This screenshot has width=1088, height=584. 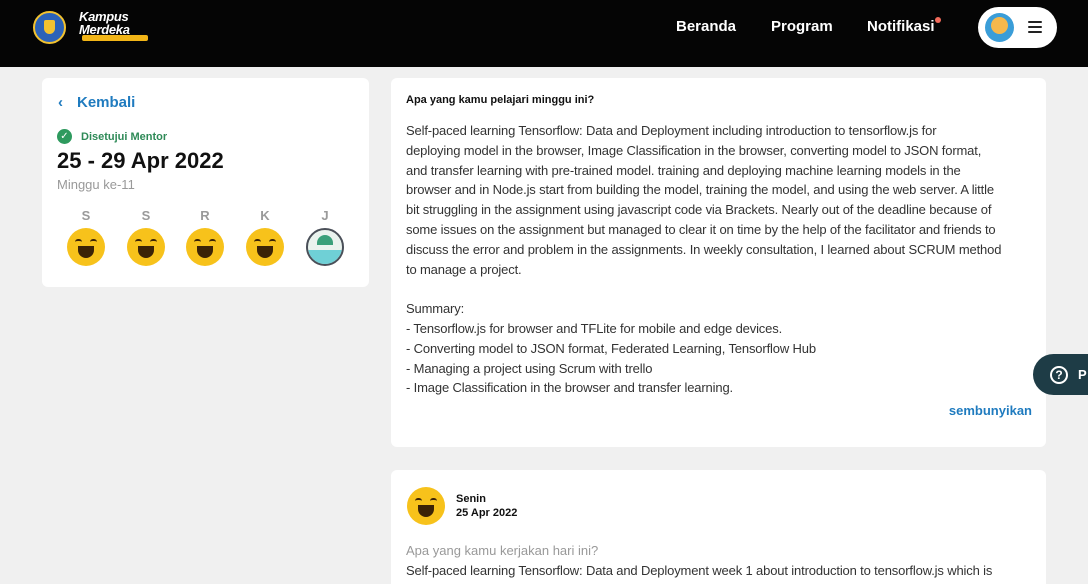 I want to click on avatar, so click(x=999, y=27).